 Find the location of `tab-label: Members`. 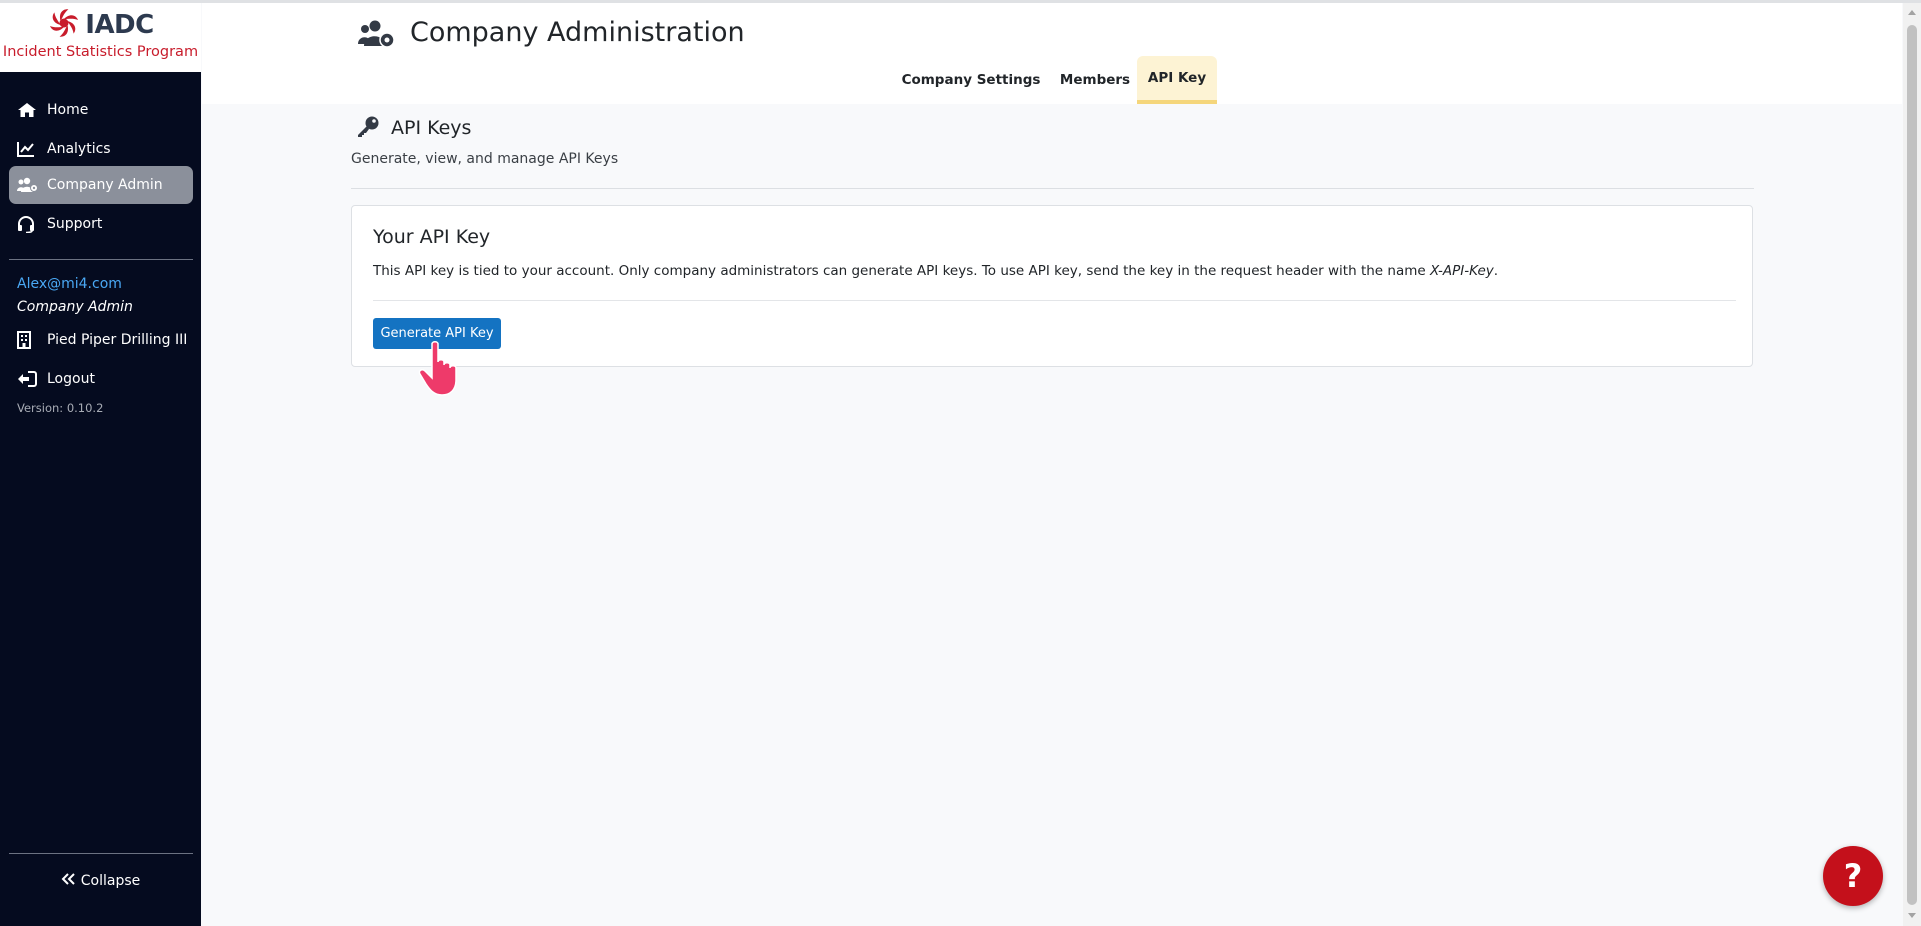

tab-label: Members is located at coordinates (1095, 80).